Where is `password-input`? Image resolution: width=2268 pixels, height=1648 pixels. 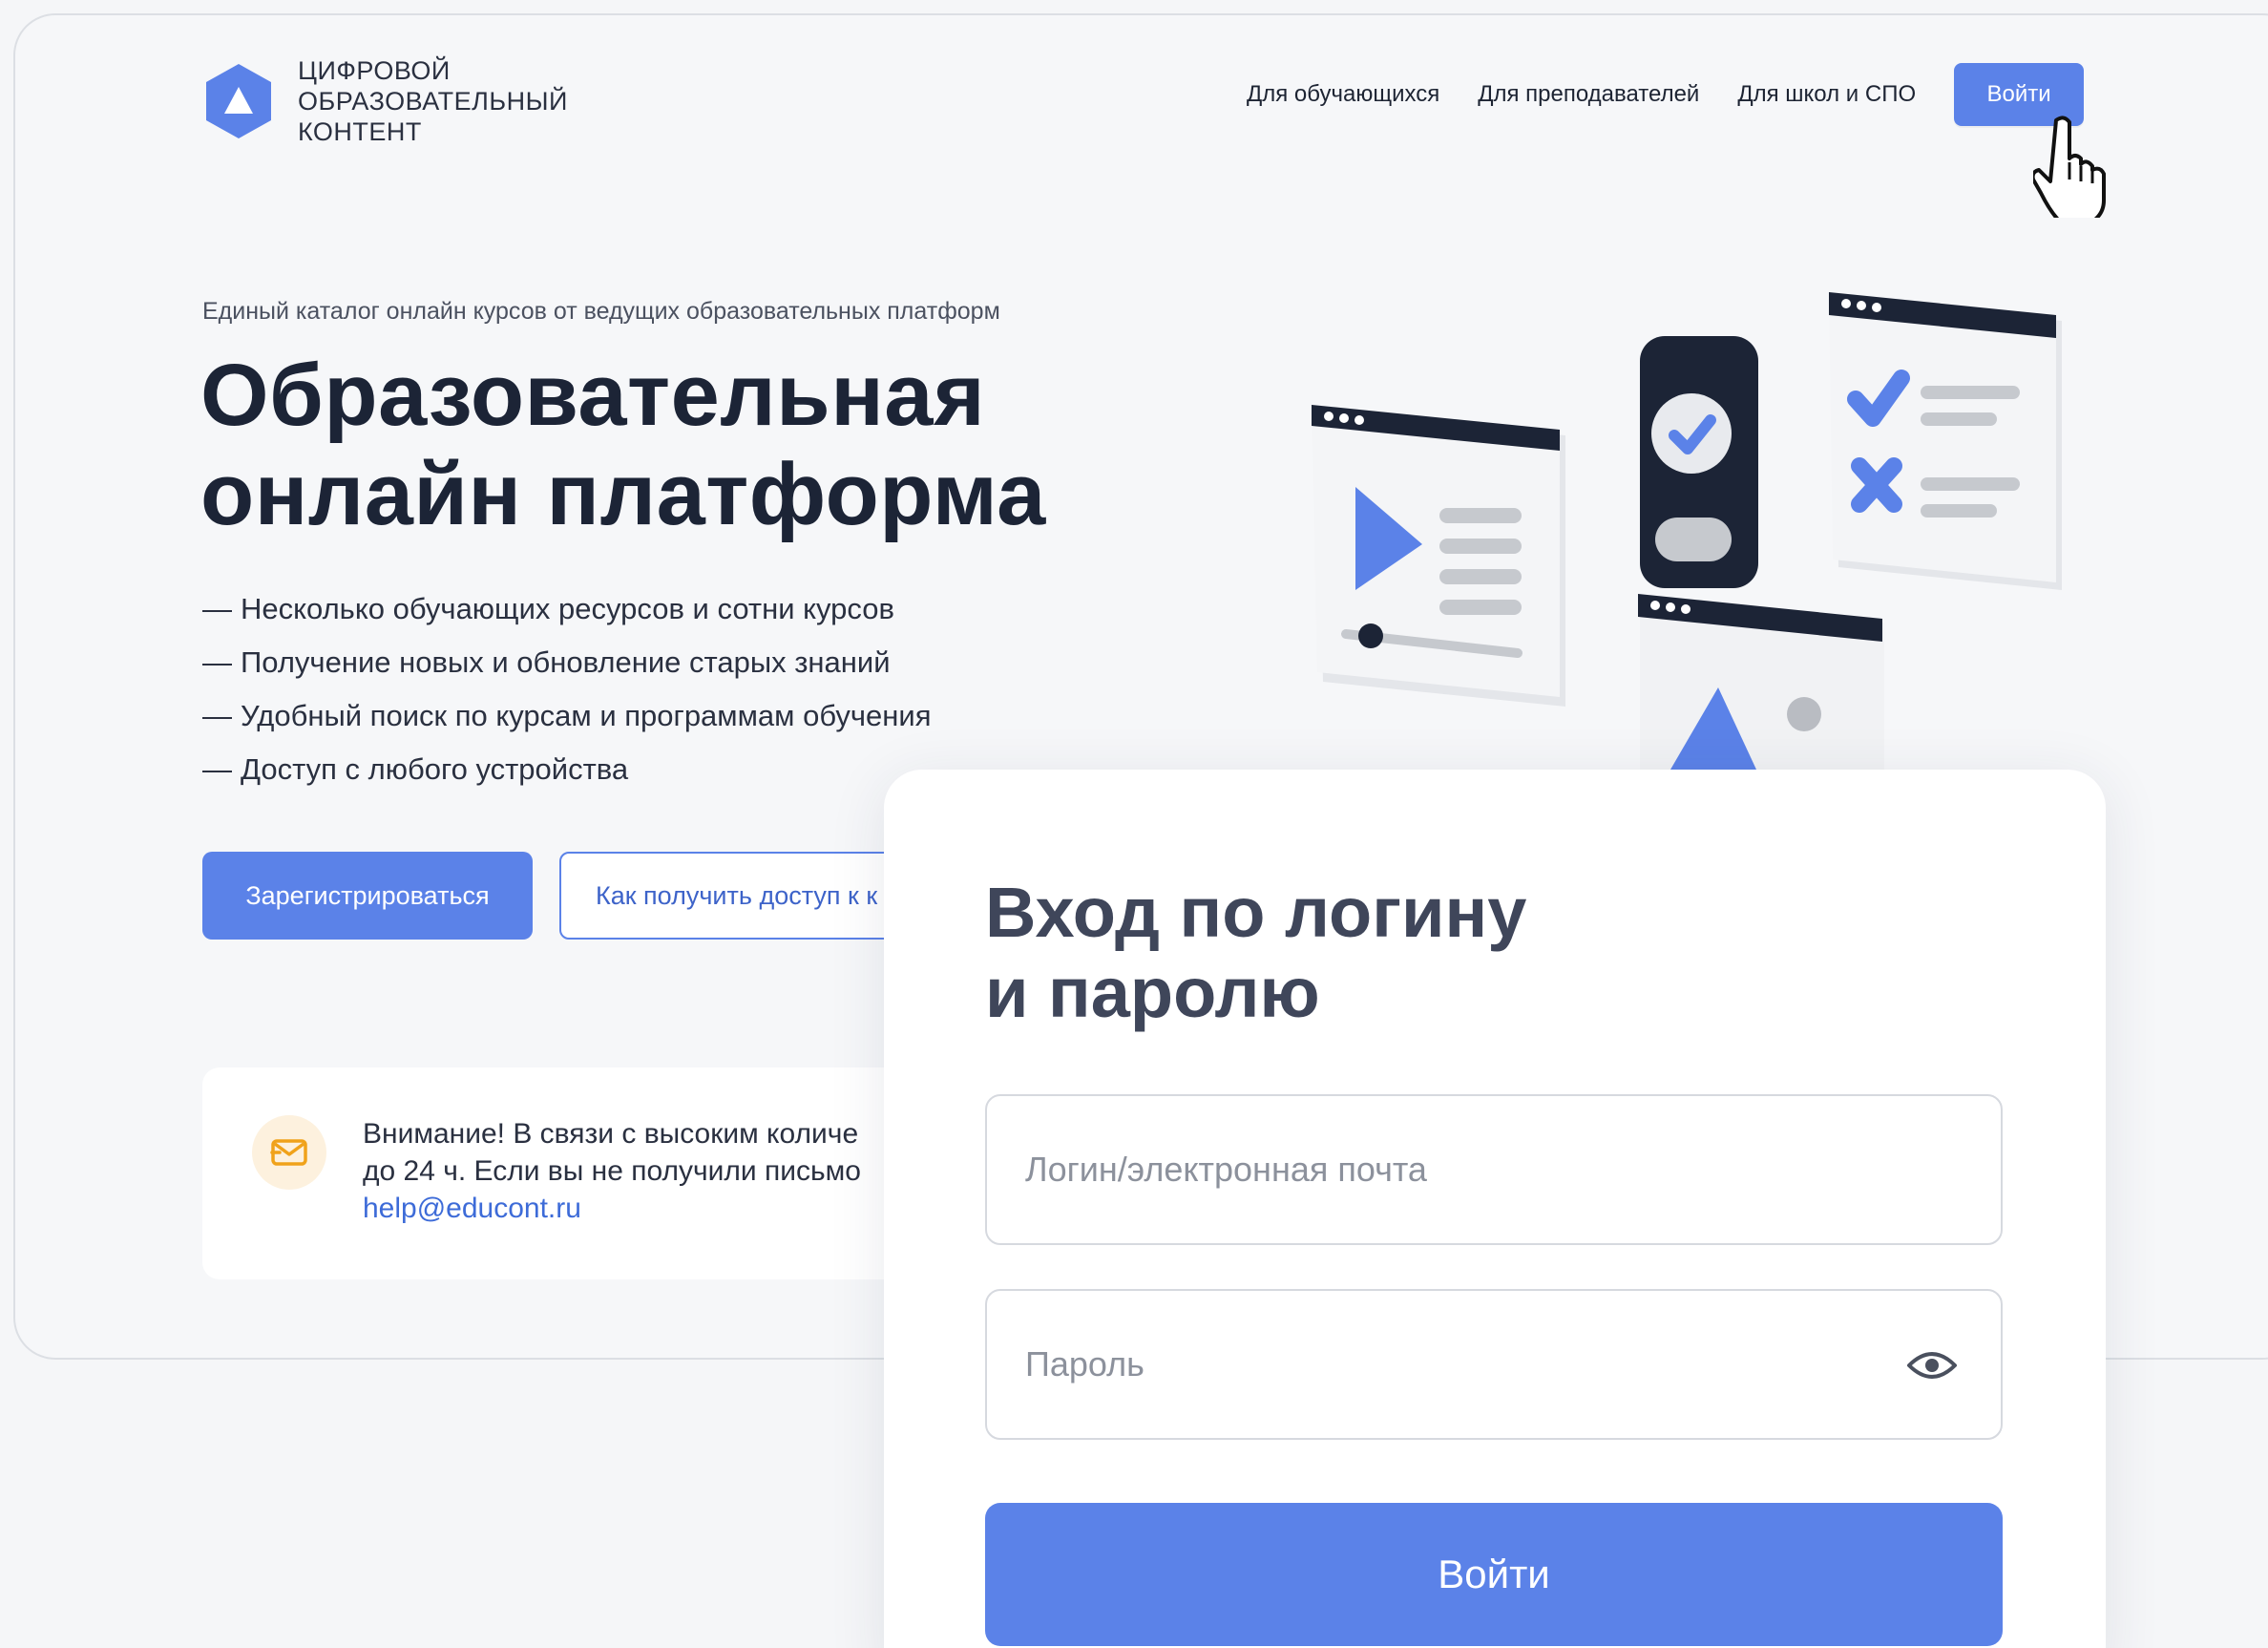 password-input is located at coordinates (1454, 1364).